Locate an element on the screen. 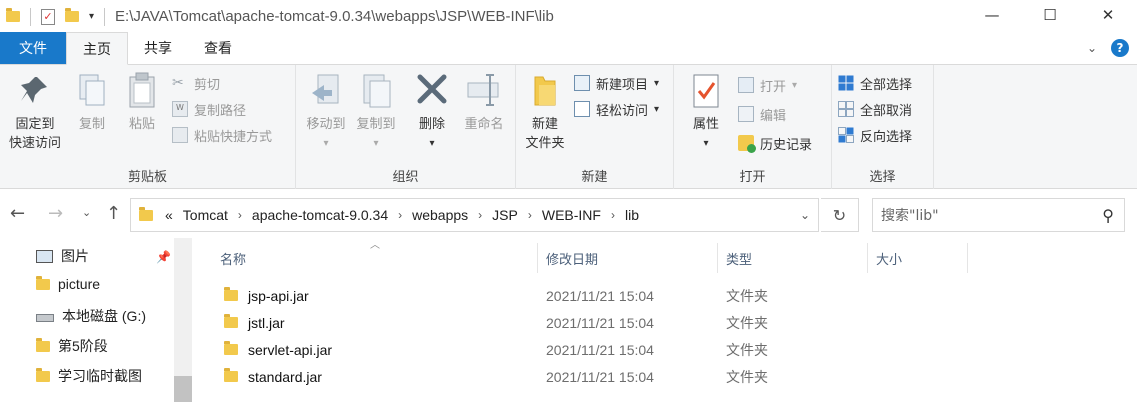 This screenshot has height=402, width=1137. file-row: jstl.jar 2021/11/21 15:04 文件夹 is located at coordinates (592, 322).